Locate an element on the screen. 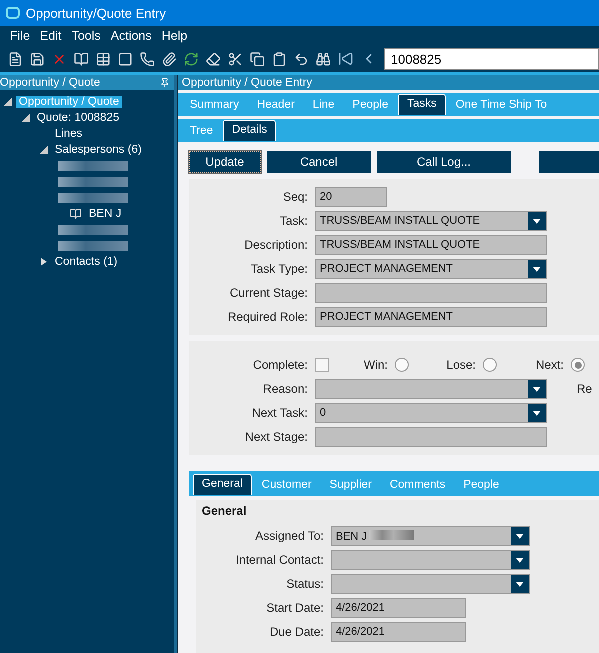  pane-title: Opportunity / Quote is located at coordinates (50, 82).